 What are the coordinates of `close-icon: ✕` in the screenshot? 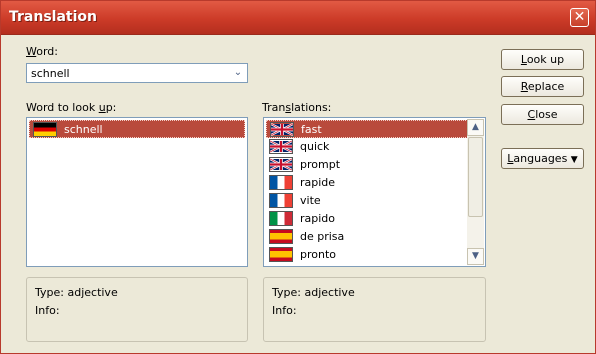 It's located at (579, 17).